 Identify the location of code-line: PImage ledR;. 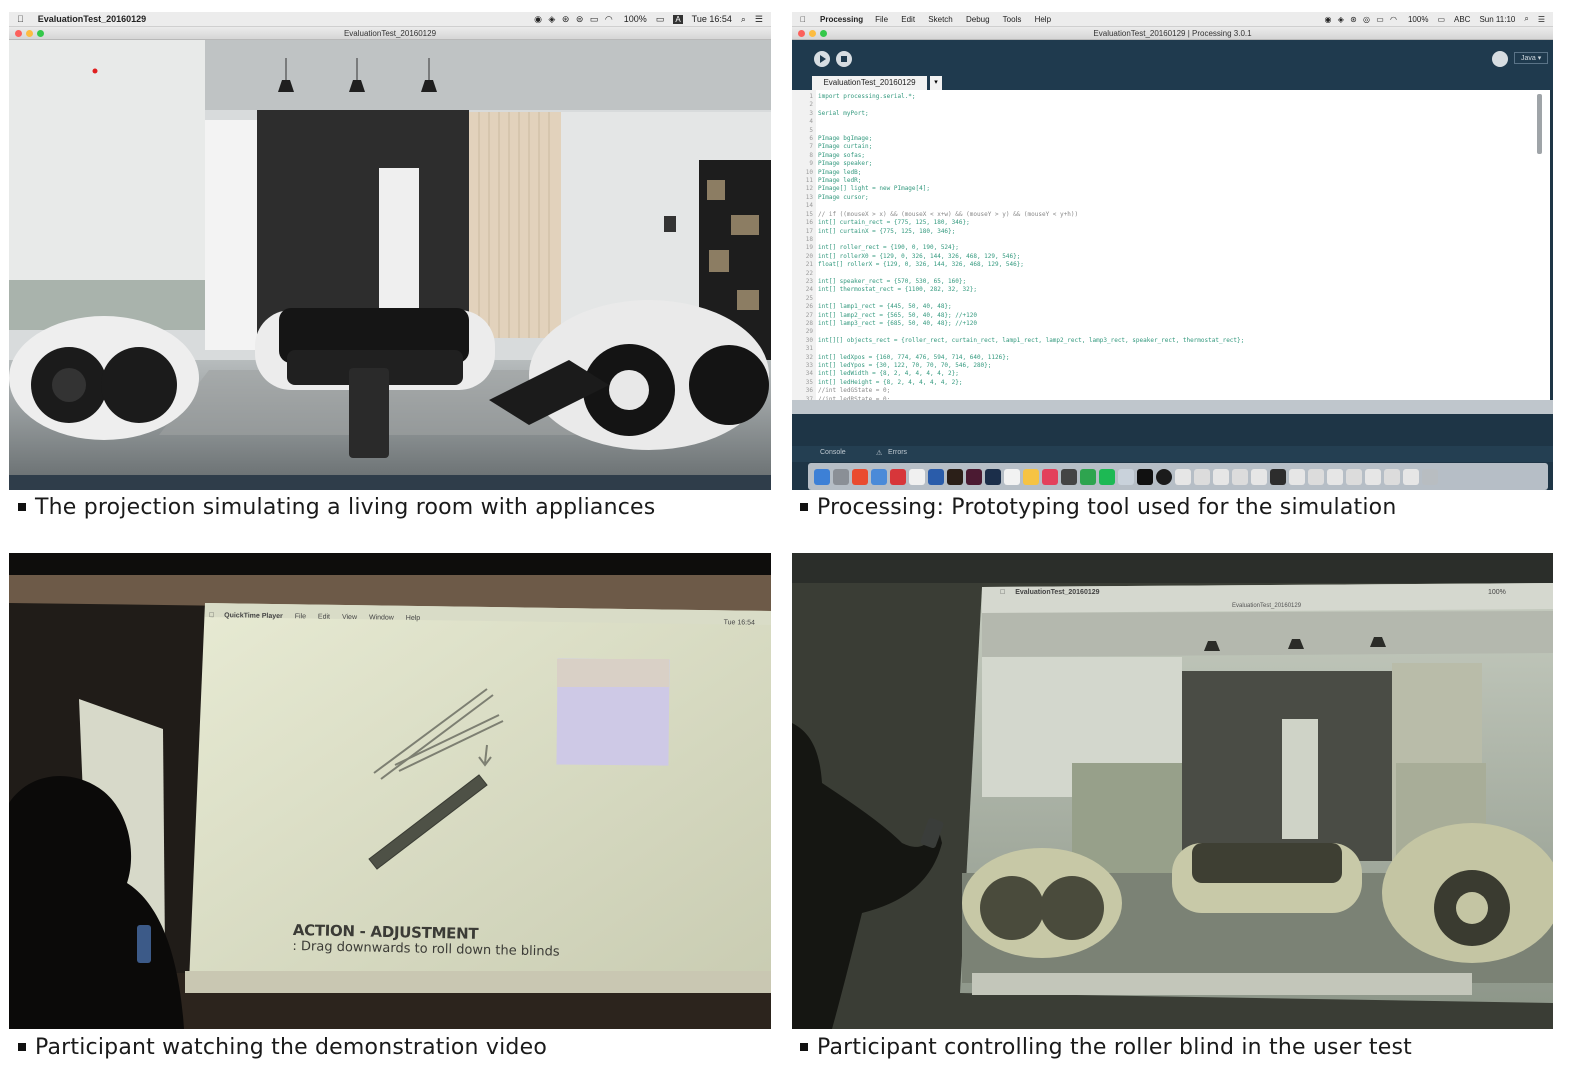
(1031, 181).